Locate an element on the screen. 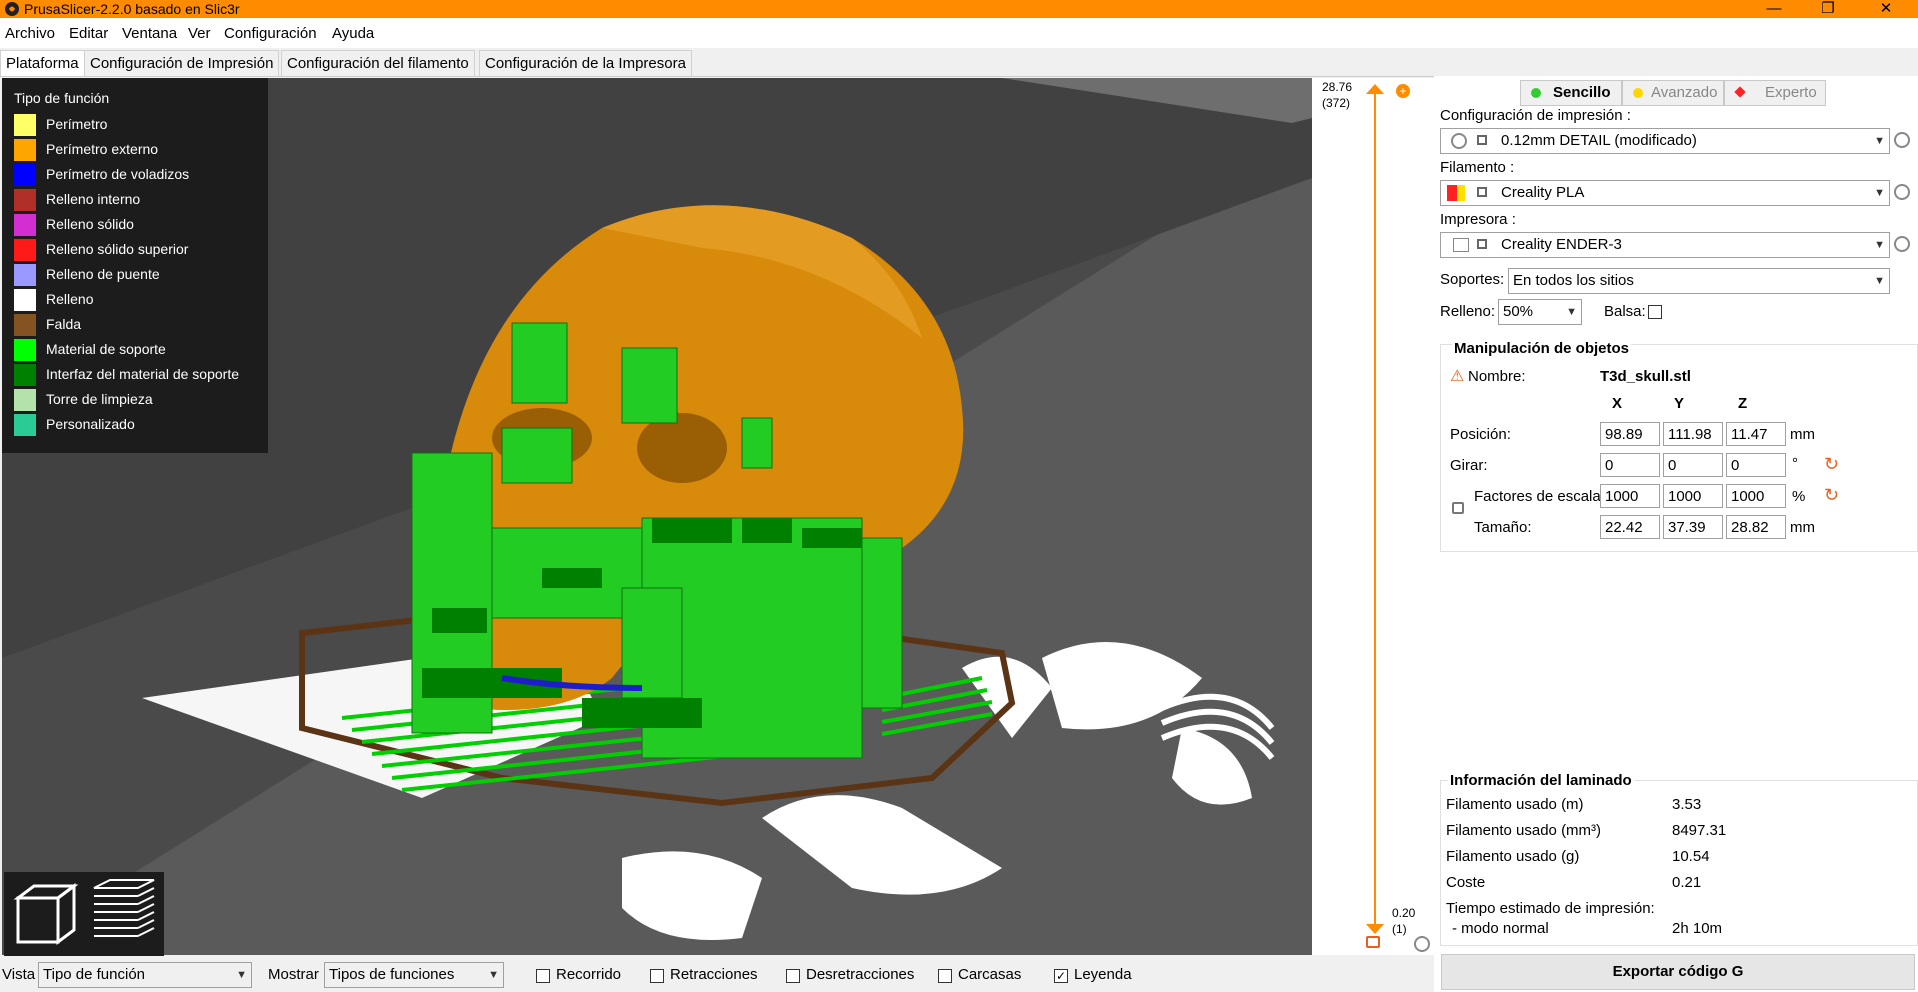 This screenshot has height=992, width=1918. supports-combo: En todos los sitios ▼ is located at coordinates (1699, 281).